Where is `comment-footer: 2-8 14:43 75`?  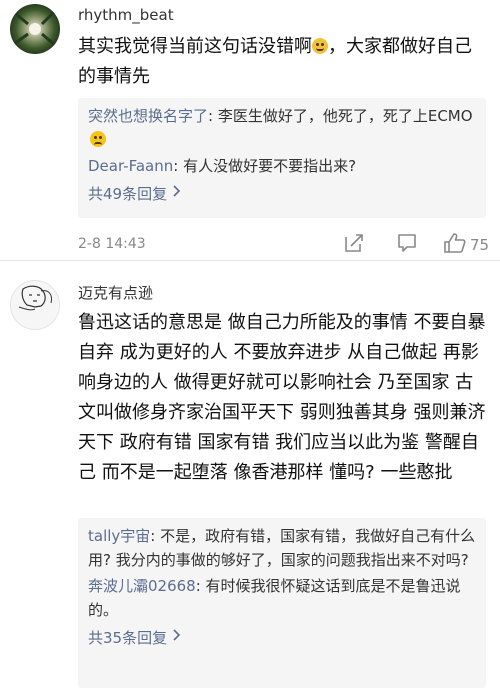
comment-footer: 2-8 14:43 75 is located at coordinates (284, 245).